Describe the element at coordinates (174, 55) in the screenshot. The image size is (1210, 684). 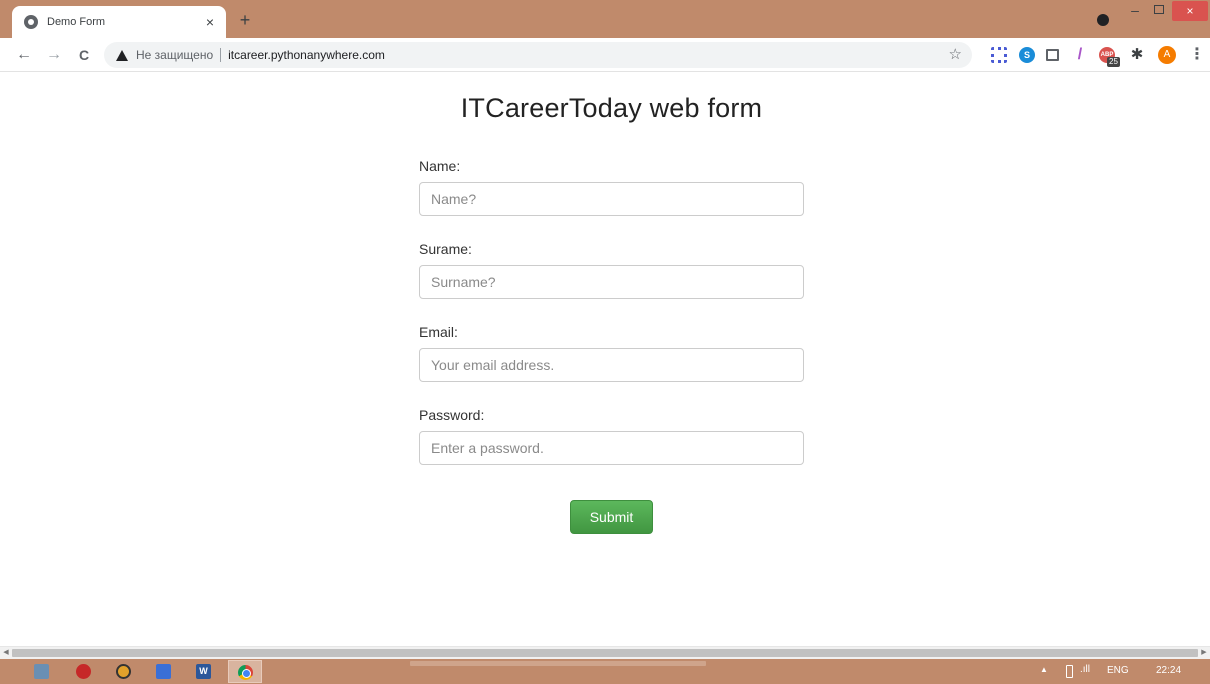
I see `security-status: Не защищено` at that location.